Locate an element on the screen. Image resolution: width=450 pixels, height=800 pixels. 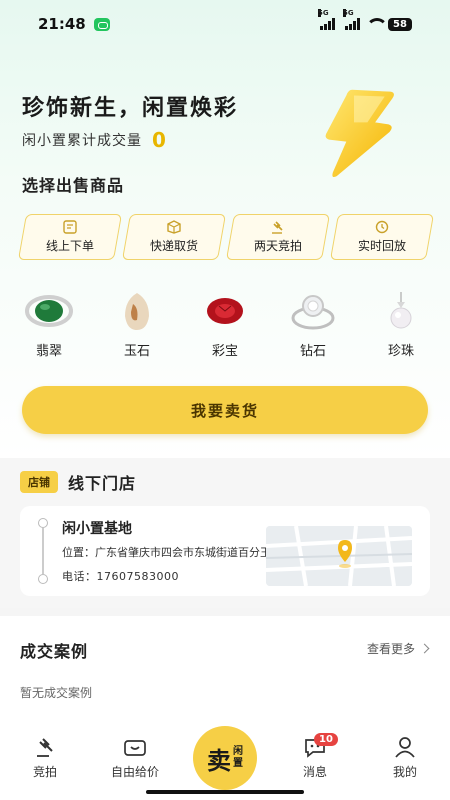
jade-stone-icon is located at coordinates (137, 311).